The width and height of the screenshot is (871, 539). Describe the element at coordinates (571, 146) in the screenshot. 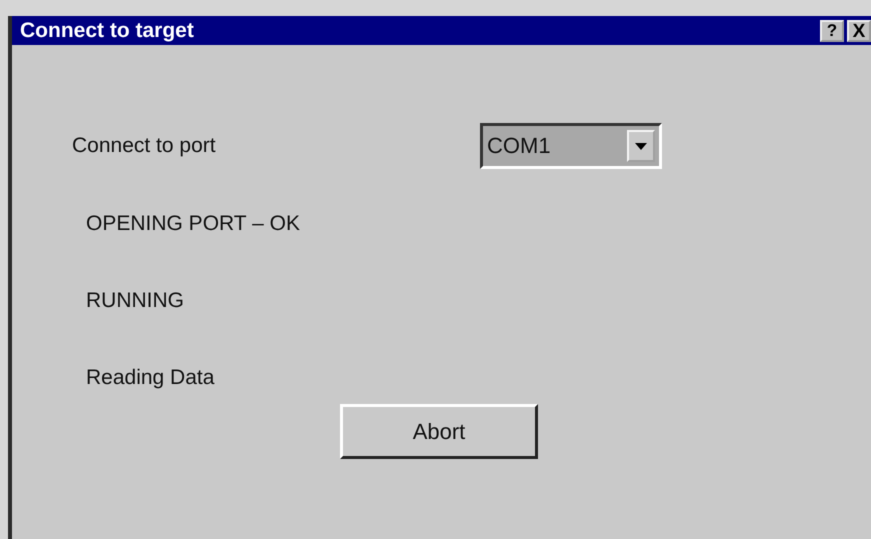

I see `port-dropdown: COM1` at that location.